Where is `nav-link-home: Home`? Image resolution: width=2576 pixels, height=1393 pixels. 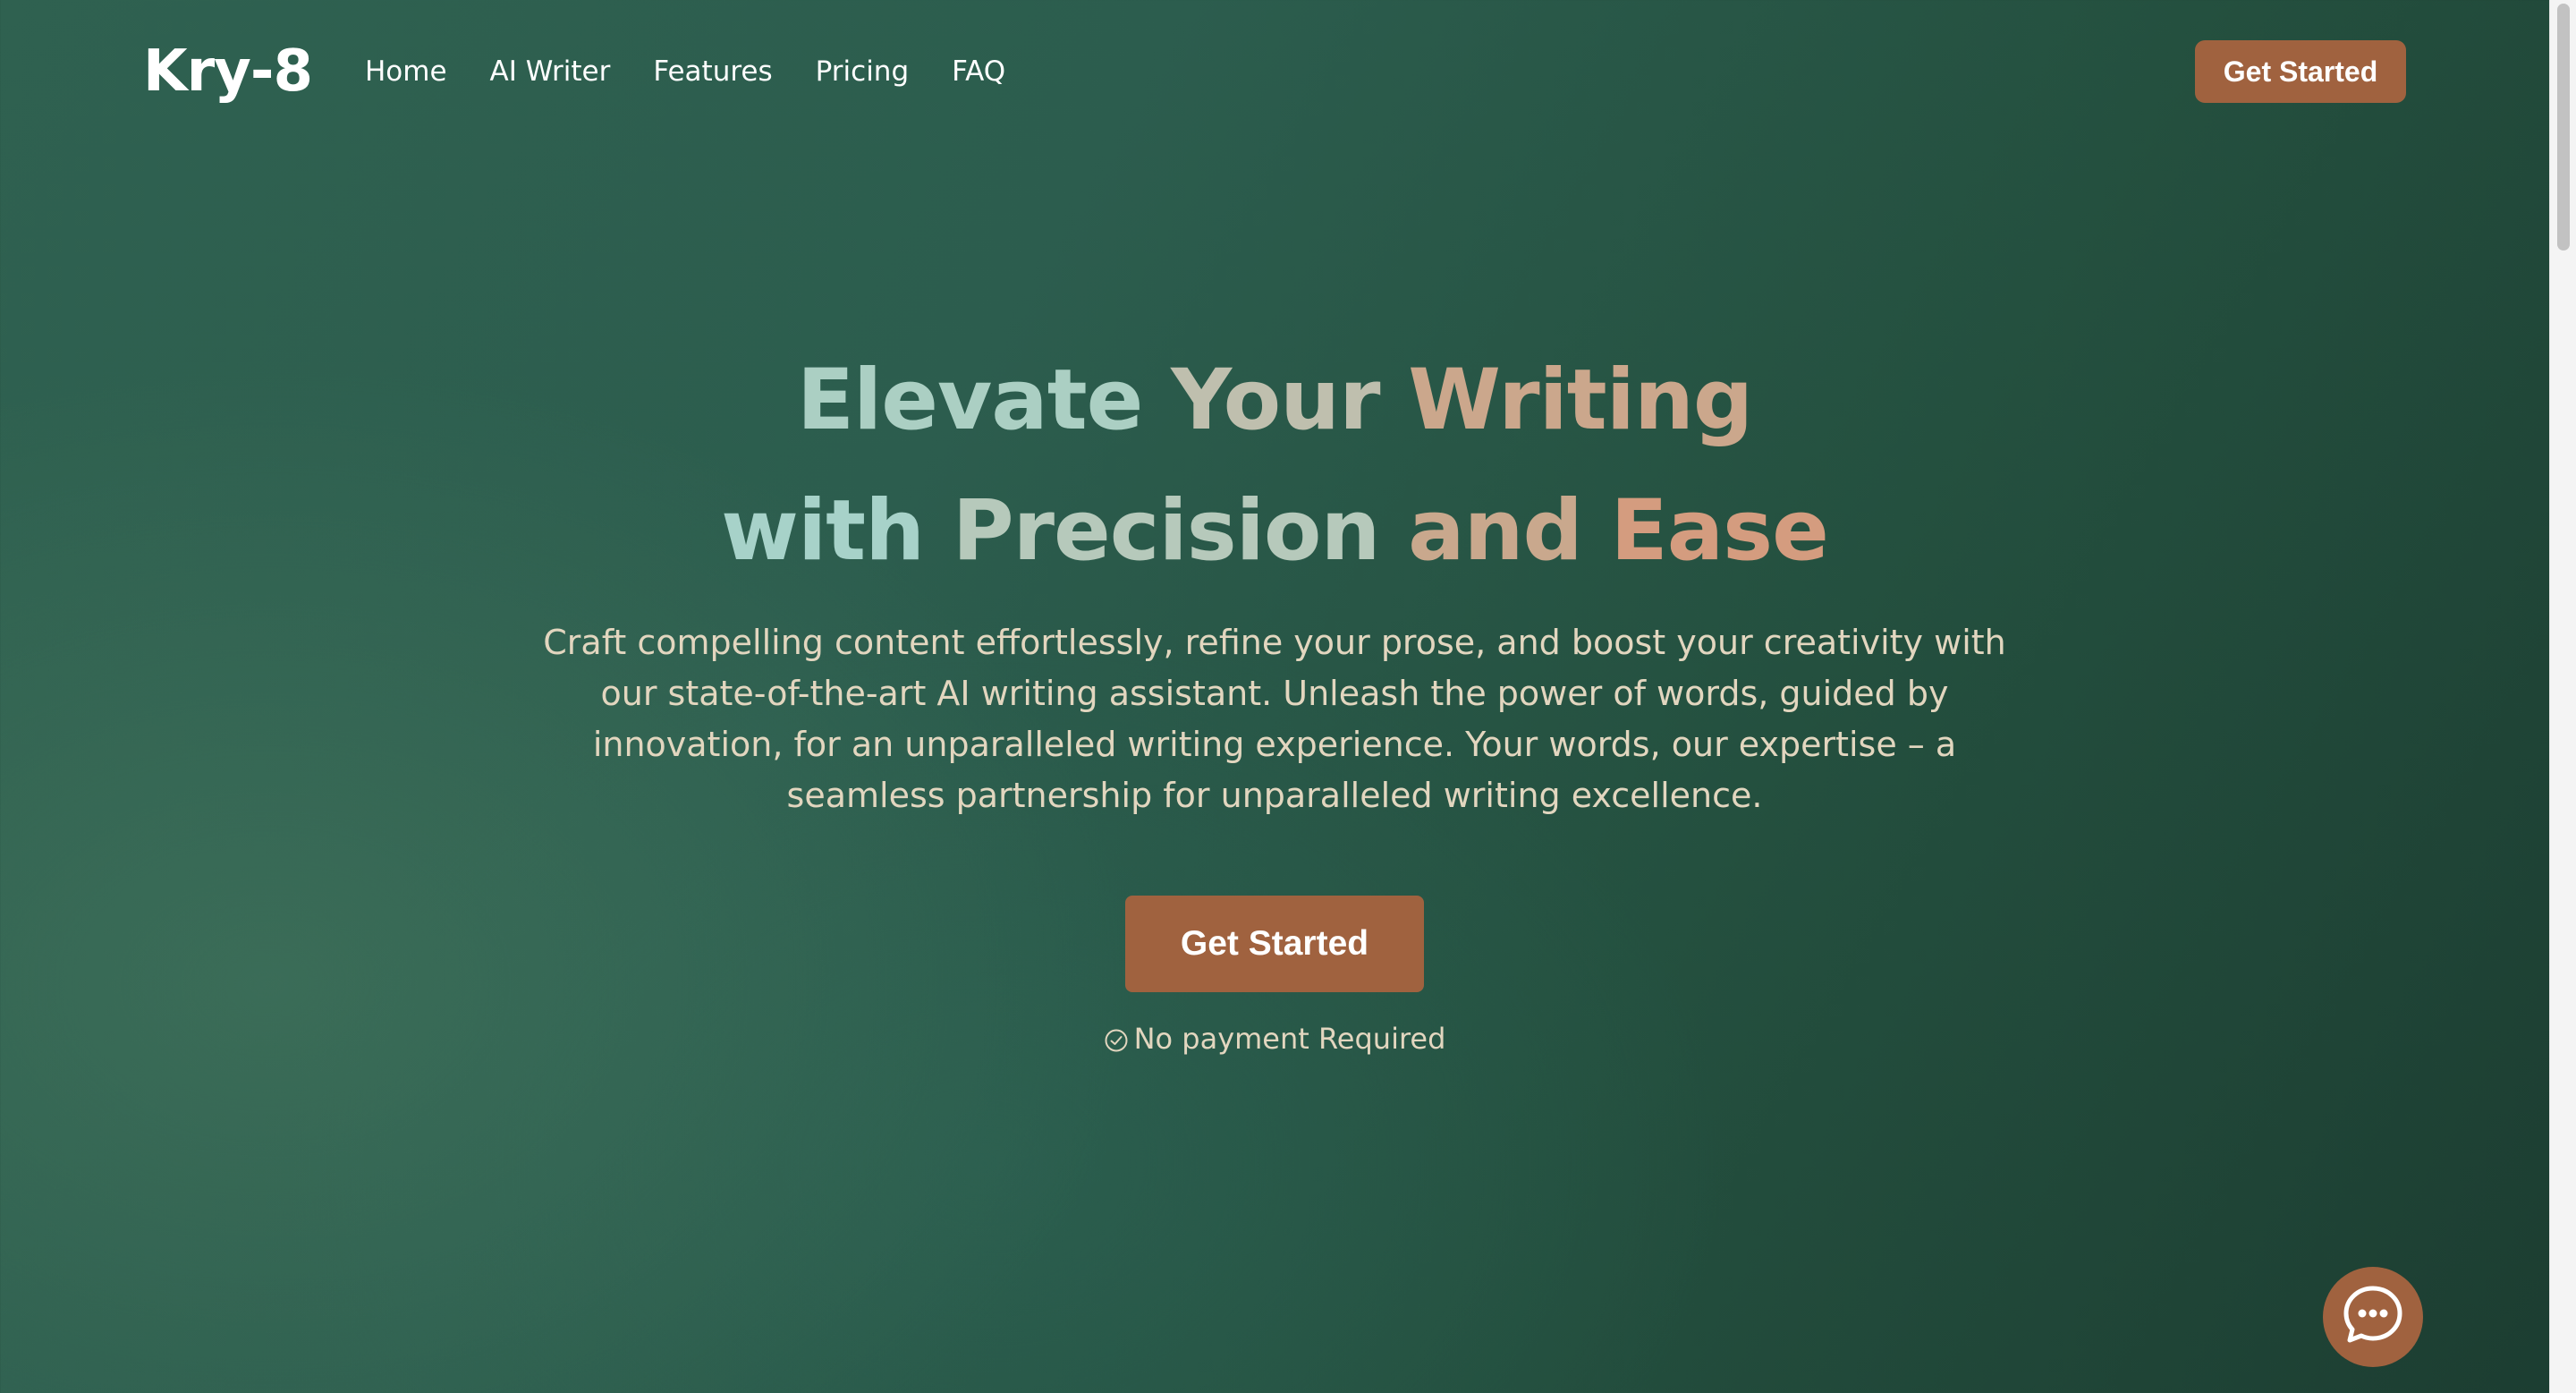 nav-link-home: Home is located at coordinates (406, 71).